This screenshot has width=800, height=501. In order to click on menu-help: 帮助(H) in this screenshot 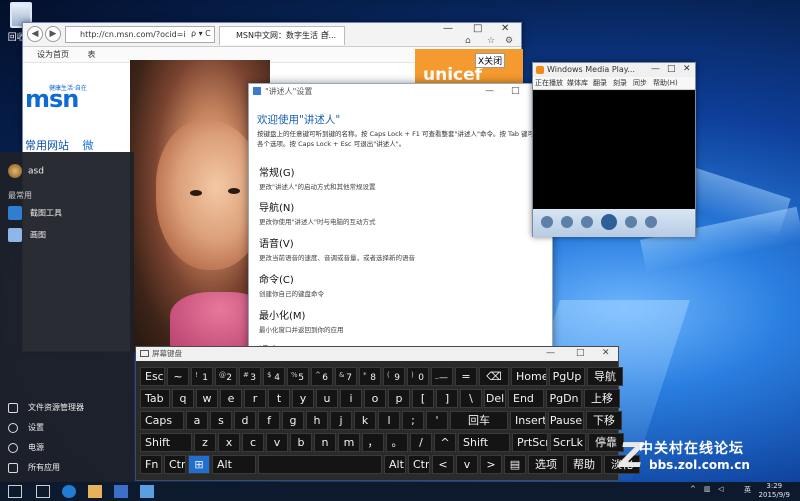, I will do `click(665, 83)`.